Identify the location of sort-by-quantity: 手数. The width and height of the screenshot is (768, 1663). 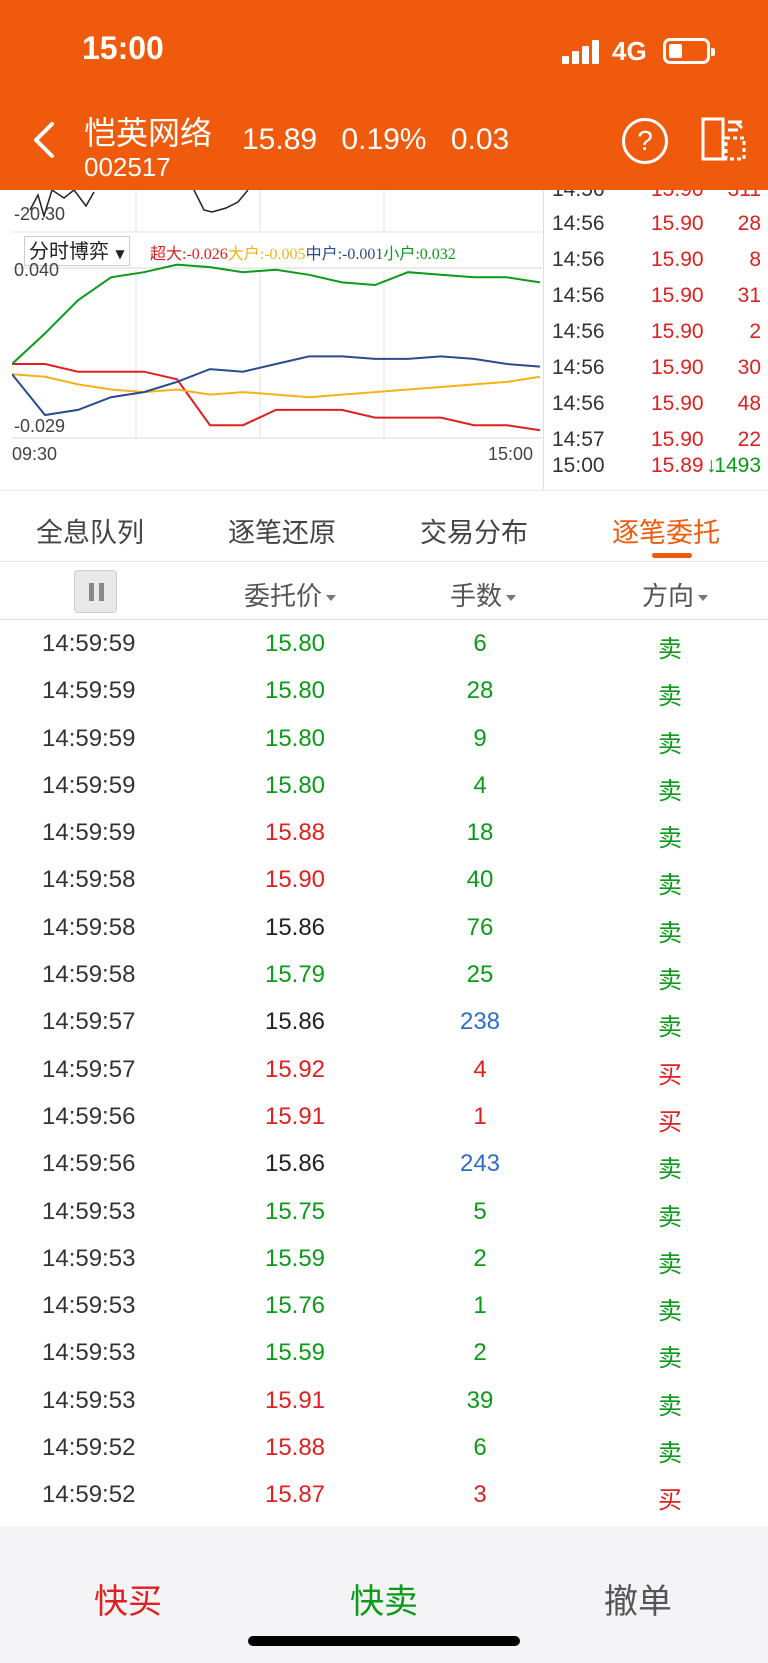
(483, 594).